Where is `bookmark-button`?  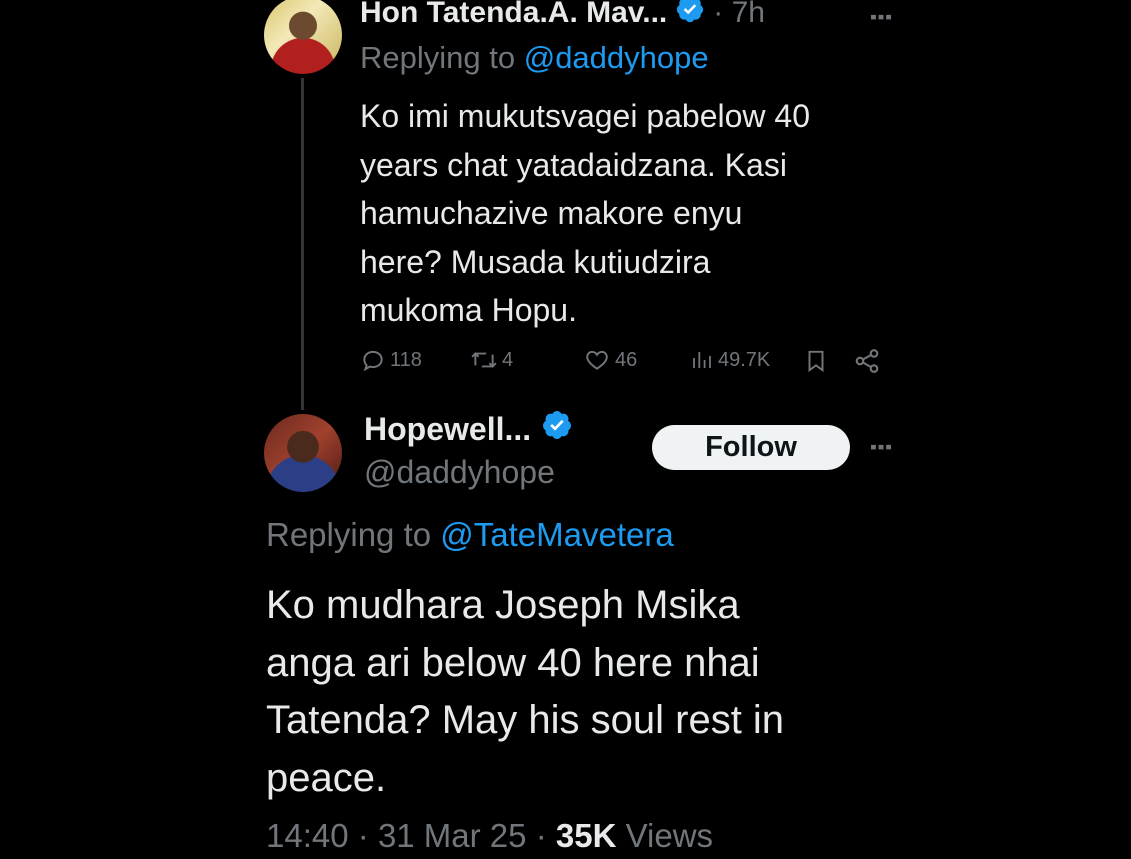 bookmark-button is located at coordinates (816, 363).